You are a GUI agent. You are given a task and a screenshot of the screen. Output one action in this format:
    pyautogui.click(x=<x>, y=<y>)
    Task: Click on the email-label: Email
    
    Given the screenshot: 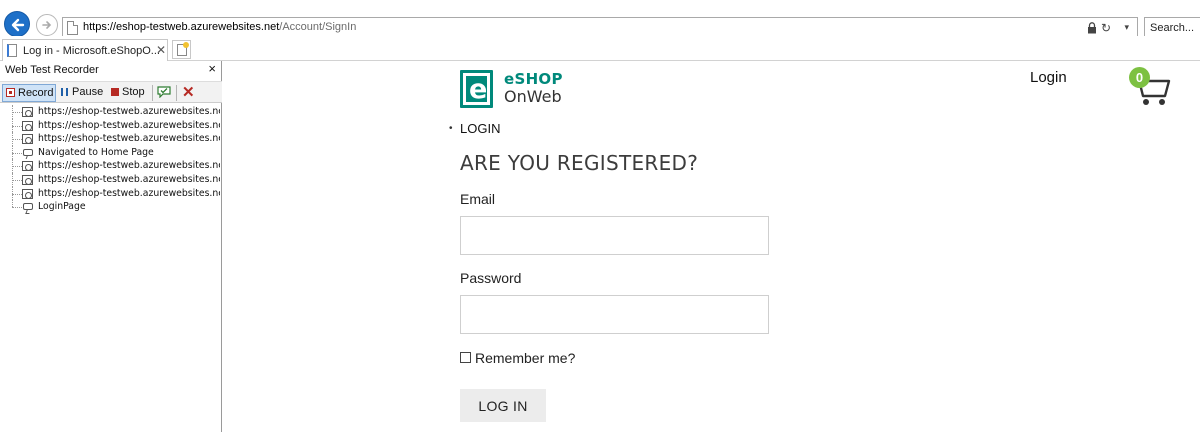 What is the action you would take?
    pyautogui.click(x=478, y=199)
    